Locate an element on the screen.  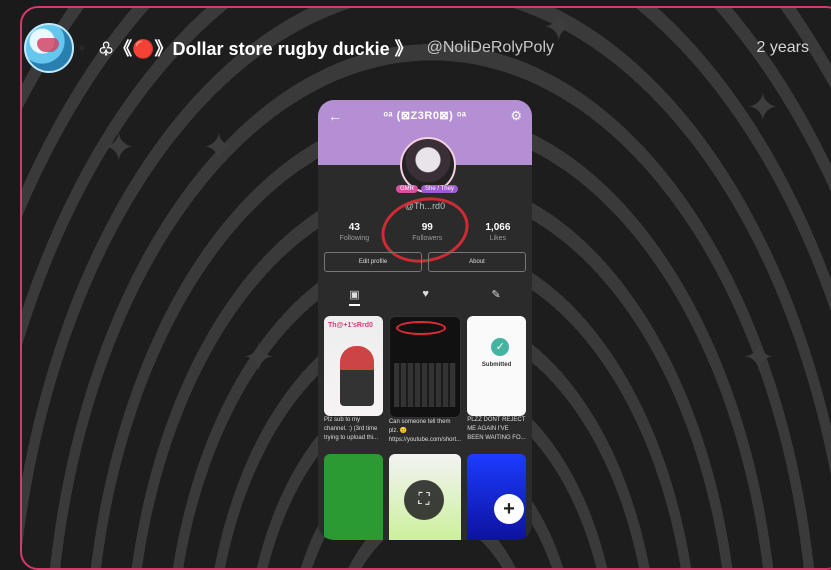
about-button: About is located at coordinates (477, 262).